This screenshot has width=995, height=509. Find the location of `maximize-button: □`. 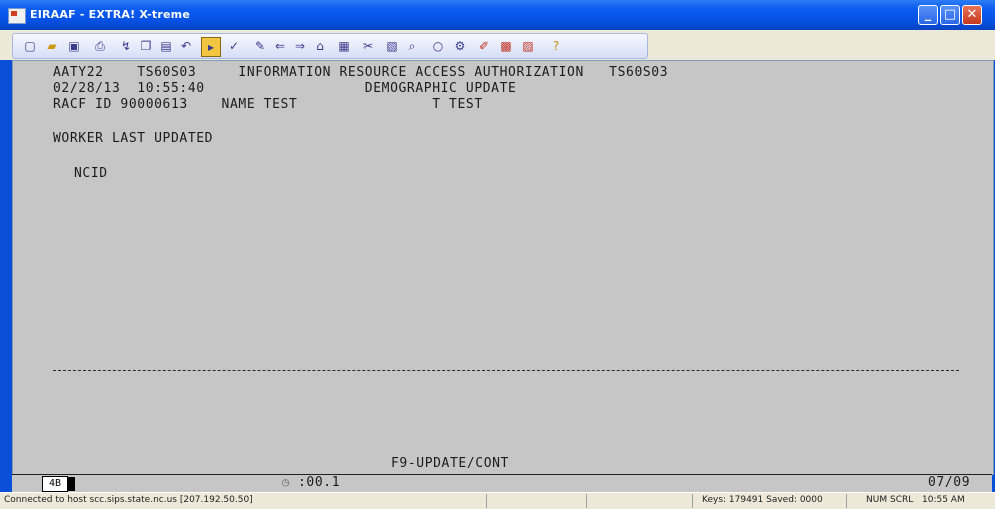

maximize-button: □ is located at coordinates (950, 15).